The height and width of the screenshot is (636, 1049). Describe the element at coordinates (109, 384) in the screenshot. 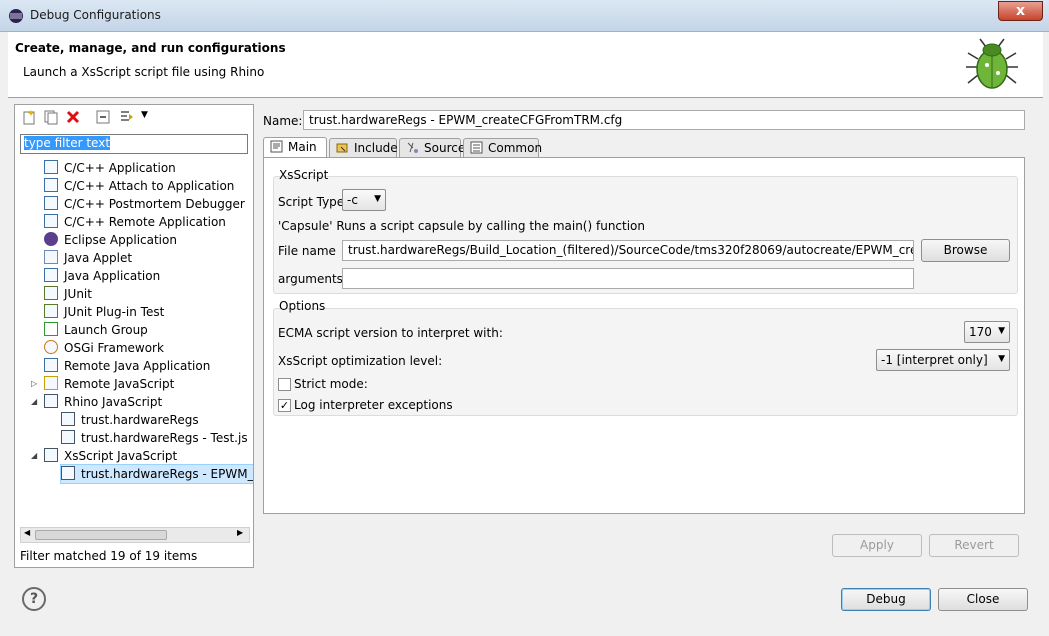

I see `tree-item: Remote JavaScript` at that location.